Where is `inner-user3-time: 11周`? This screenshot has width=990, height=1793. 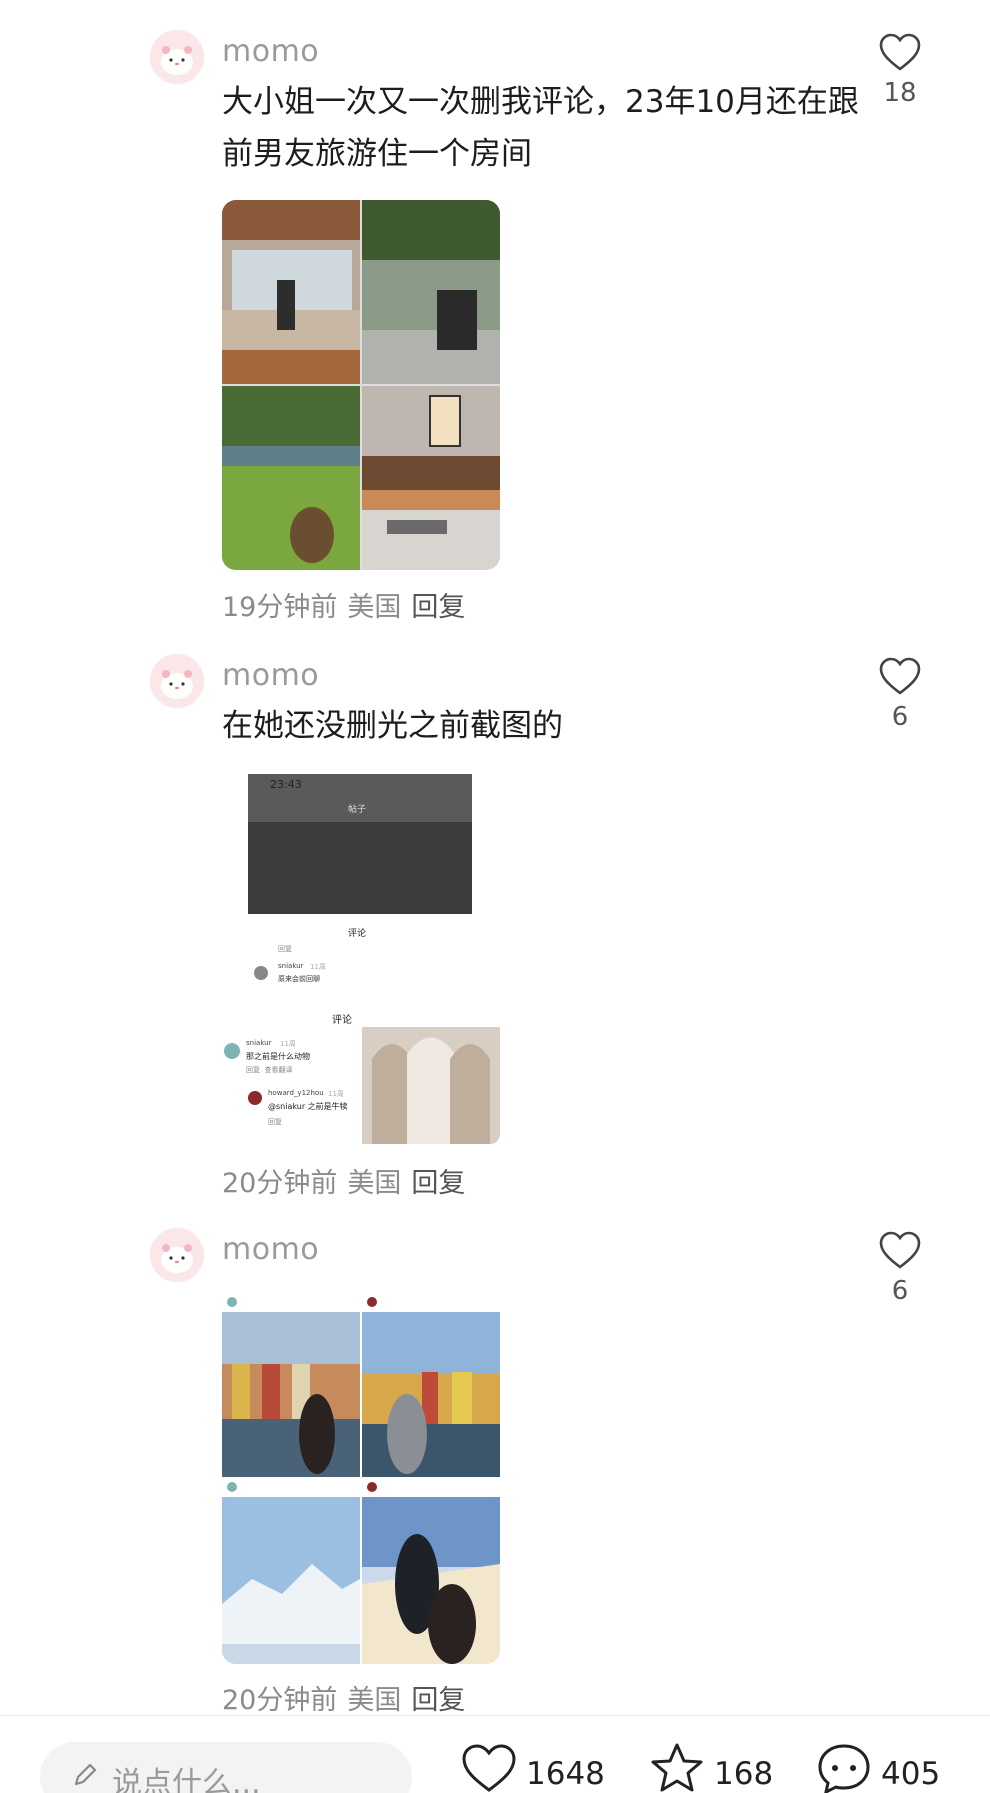
inner-user3-time: 11周 is located at coordinates (336, 1094).